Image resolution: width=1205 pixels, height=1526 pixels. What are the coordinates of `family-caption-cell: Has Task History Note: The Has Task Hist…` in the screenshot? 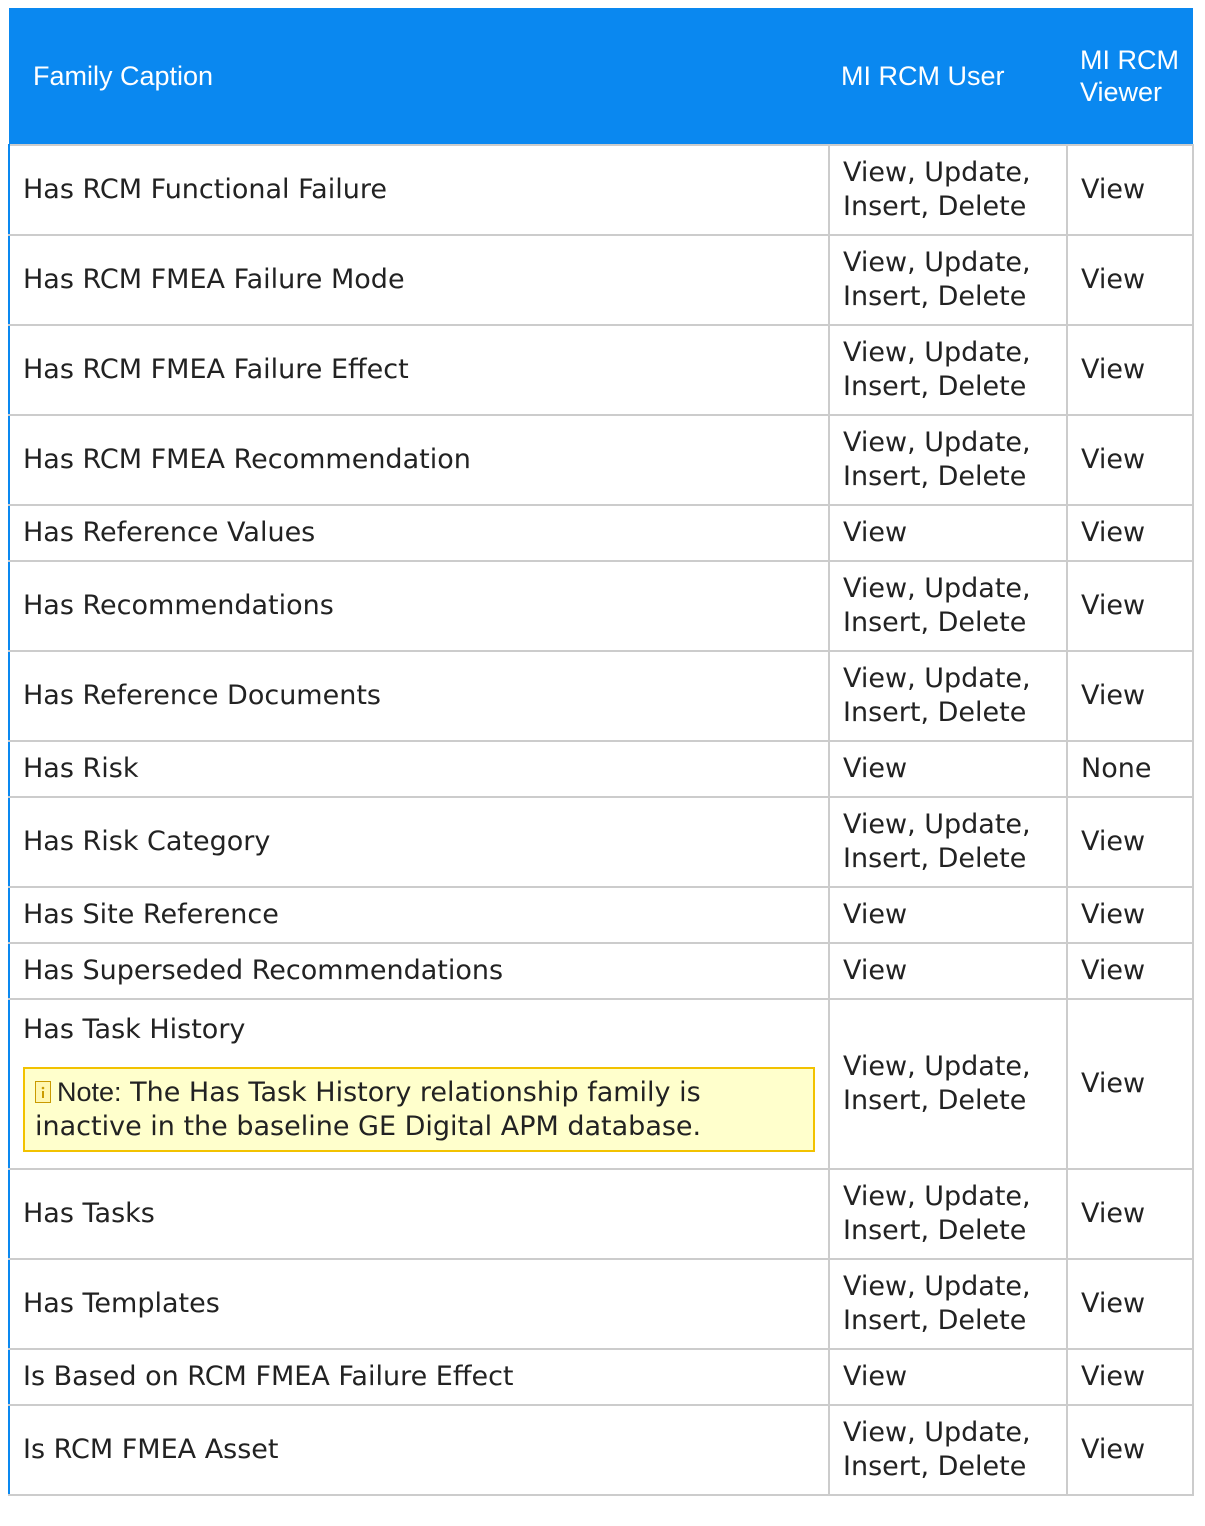 It's located at (419, 1084).